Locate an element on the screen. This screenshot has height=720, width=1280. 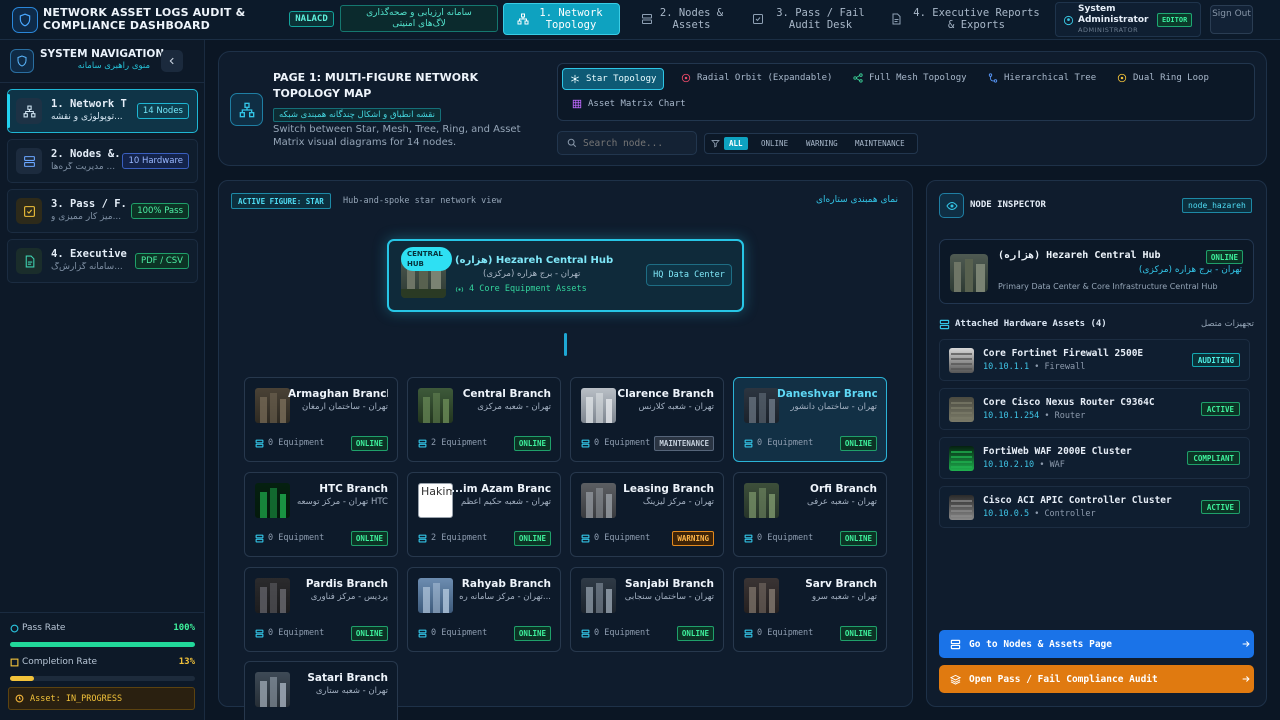
branch-card: Satari Branch تهران - شعبه ستاری is located at coordinates (321, 690).